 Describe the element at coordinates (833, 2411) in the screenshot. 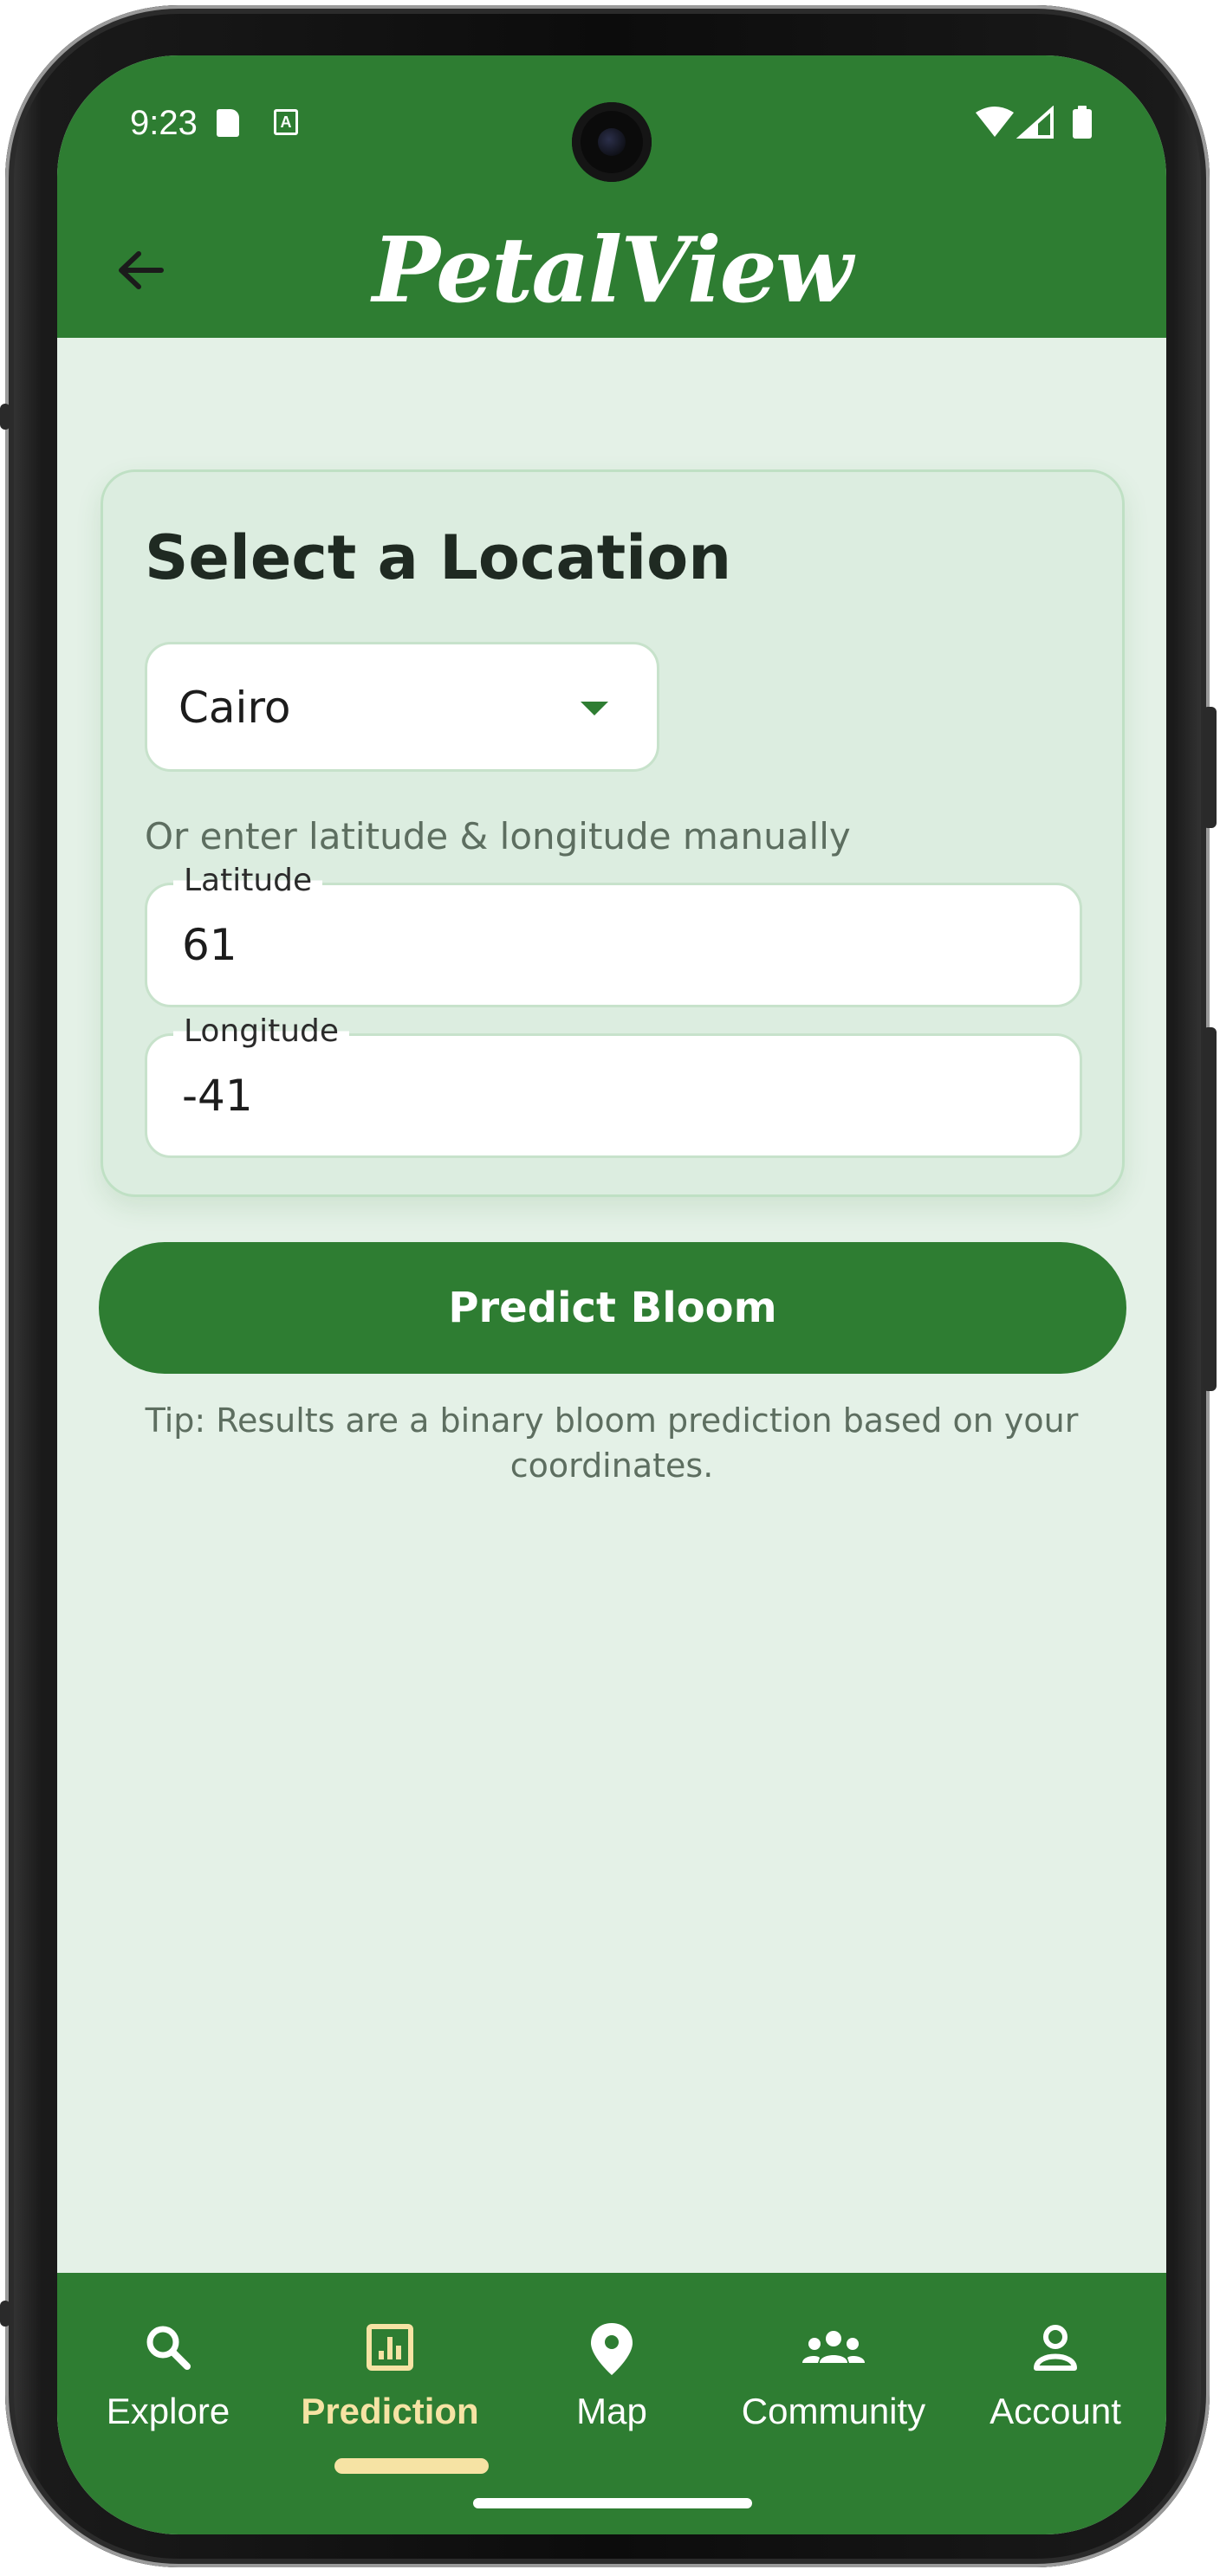

I see `nav-label-community: Community` at that location.